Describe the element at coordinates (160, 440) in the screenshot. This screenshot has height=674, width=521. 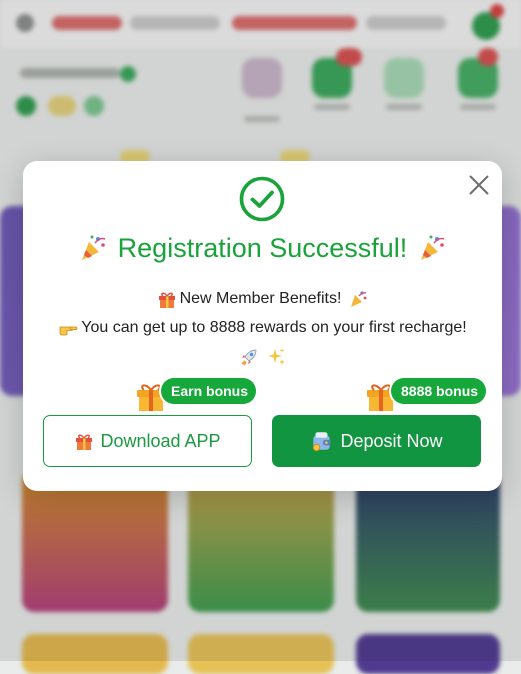
I see `download-app-label: Download APP` at that location.